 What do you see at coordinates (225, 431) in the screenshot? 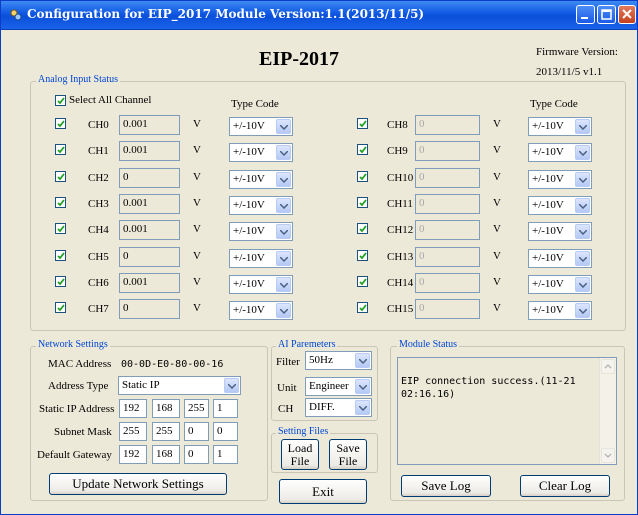
I see `subnet-octet-4: 0` at bounding box center [225, 431].